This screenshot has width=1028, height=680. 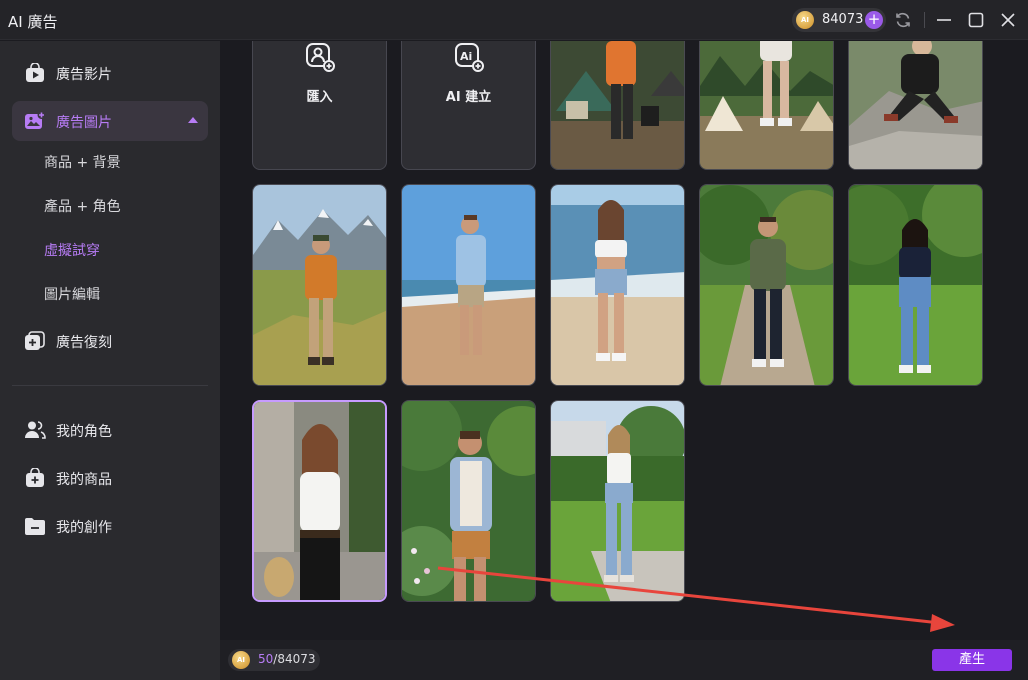 I want to click on sidebar-item-my-products: 我的商品, so click(x=110, y=478).